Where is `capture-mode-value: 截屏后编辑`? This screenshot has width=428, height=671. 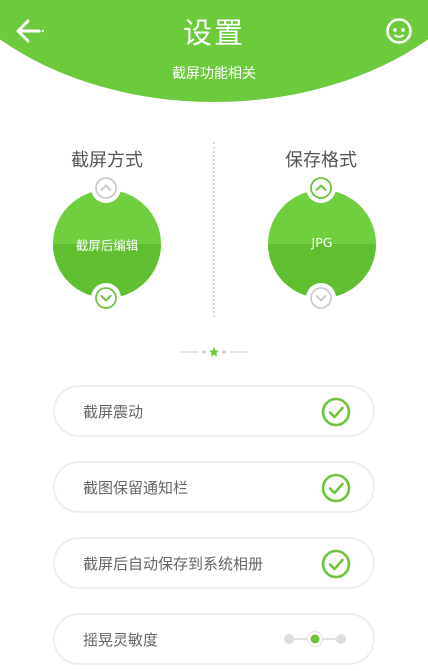
capture-mode-value: 截屏后编辑 is located at coordinates (107, 245).